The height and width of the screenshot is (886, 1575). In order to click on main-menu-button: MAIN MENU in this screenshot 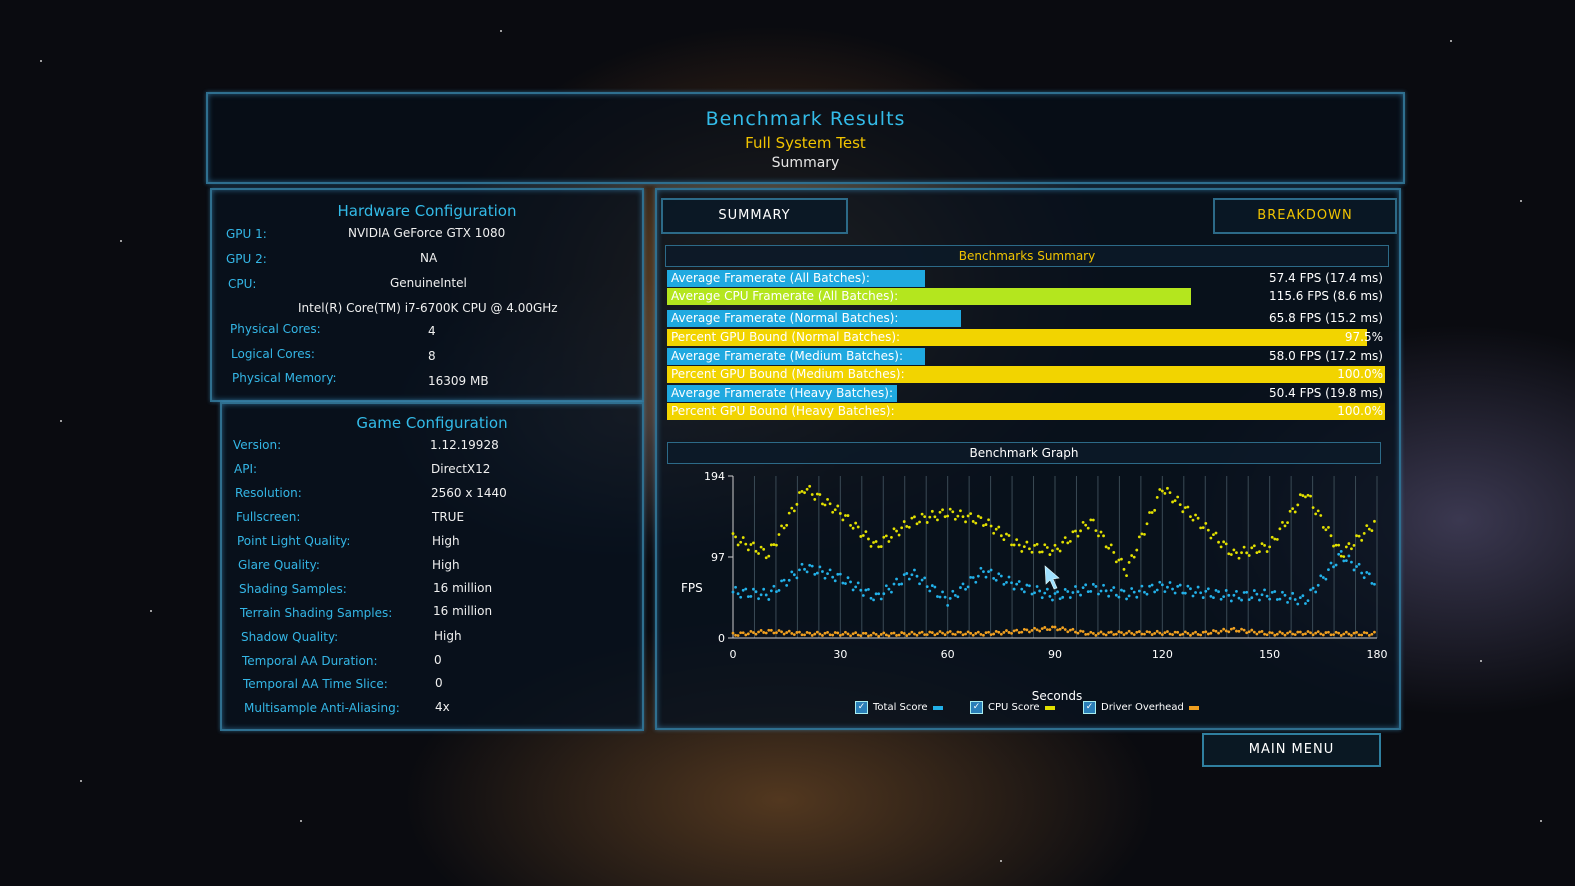, I will do `click(1291, 750)`.